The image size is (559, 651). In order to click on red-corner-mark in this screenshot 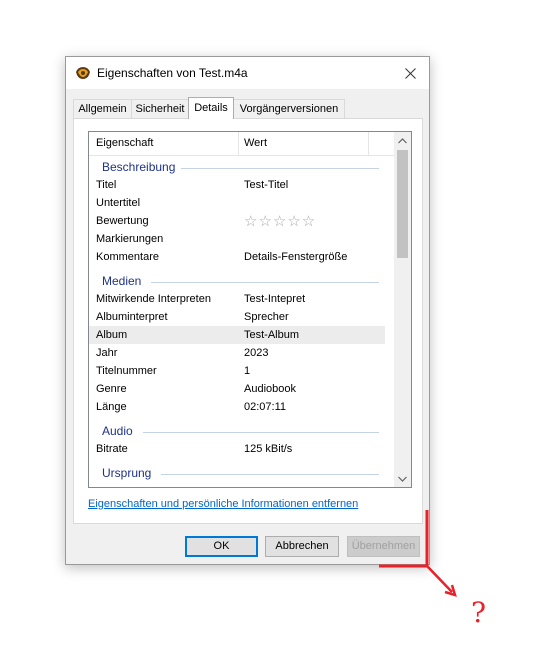, I will do `click(404, 539)`.